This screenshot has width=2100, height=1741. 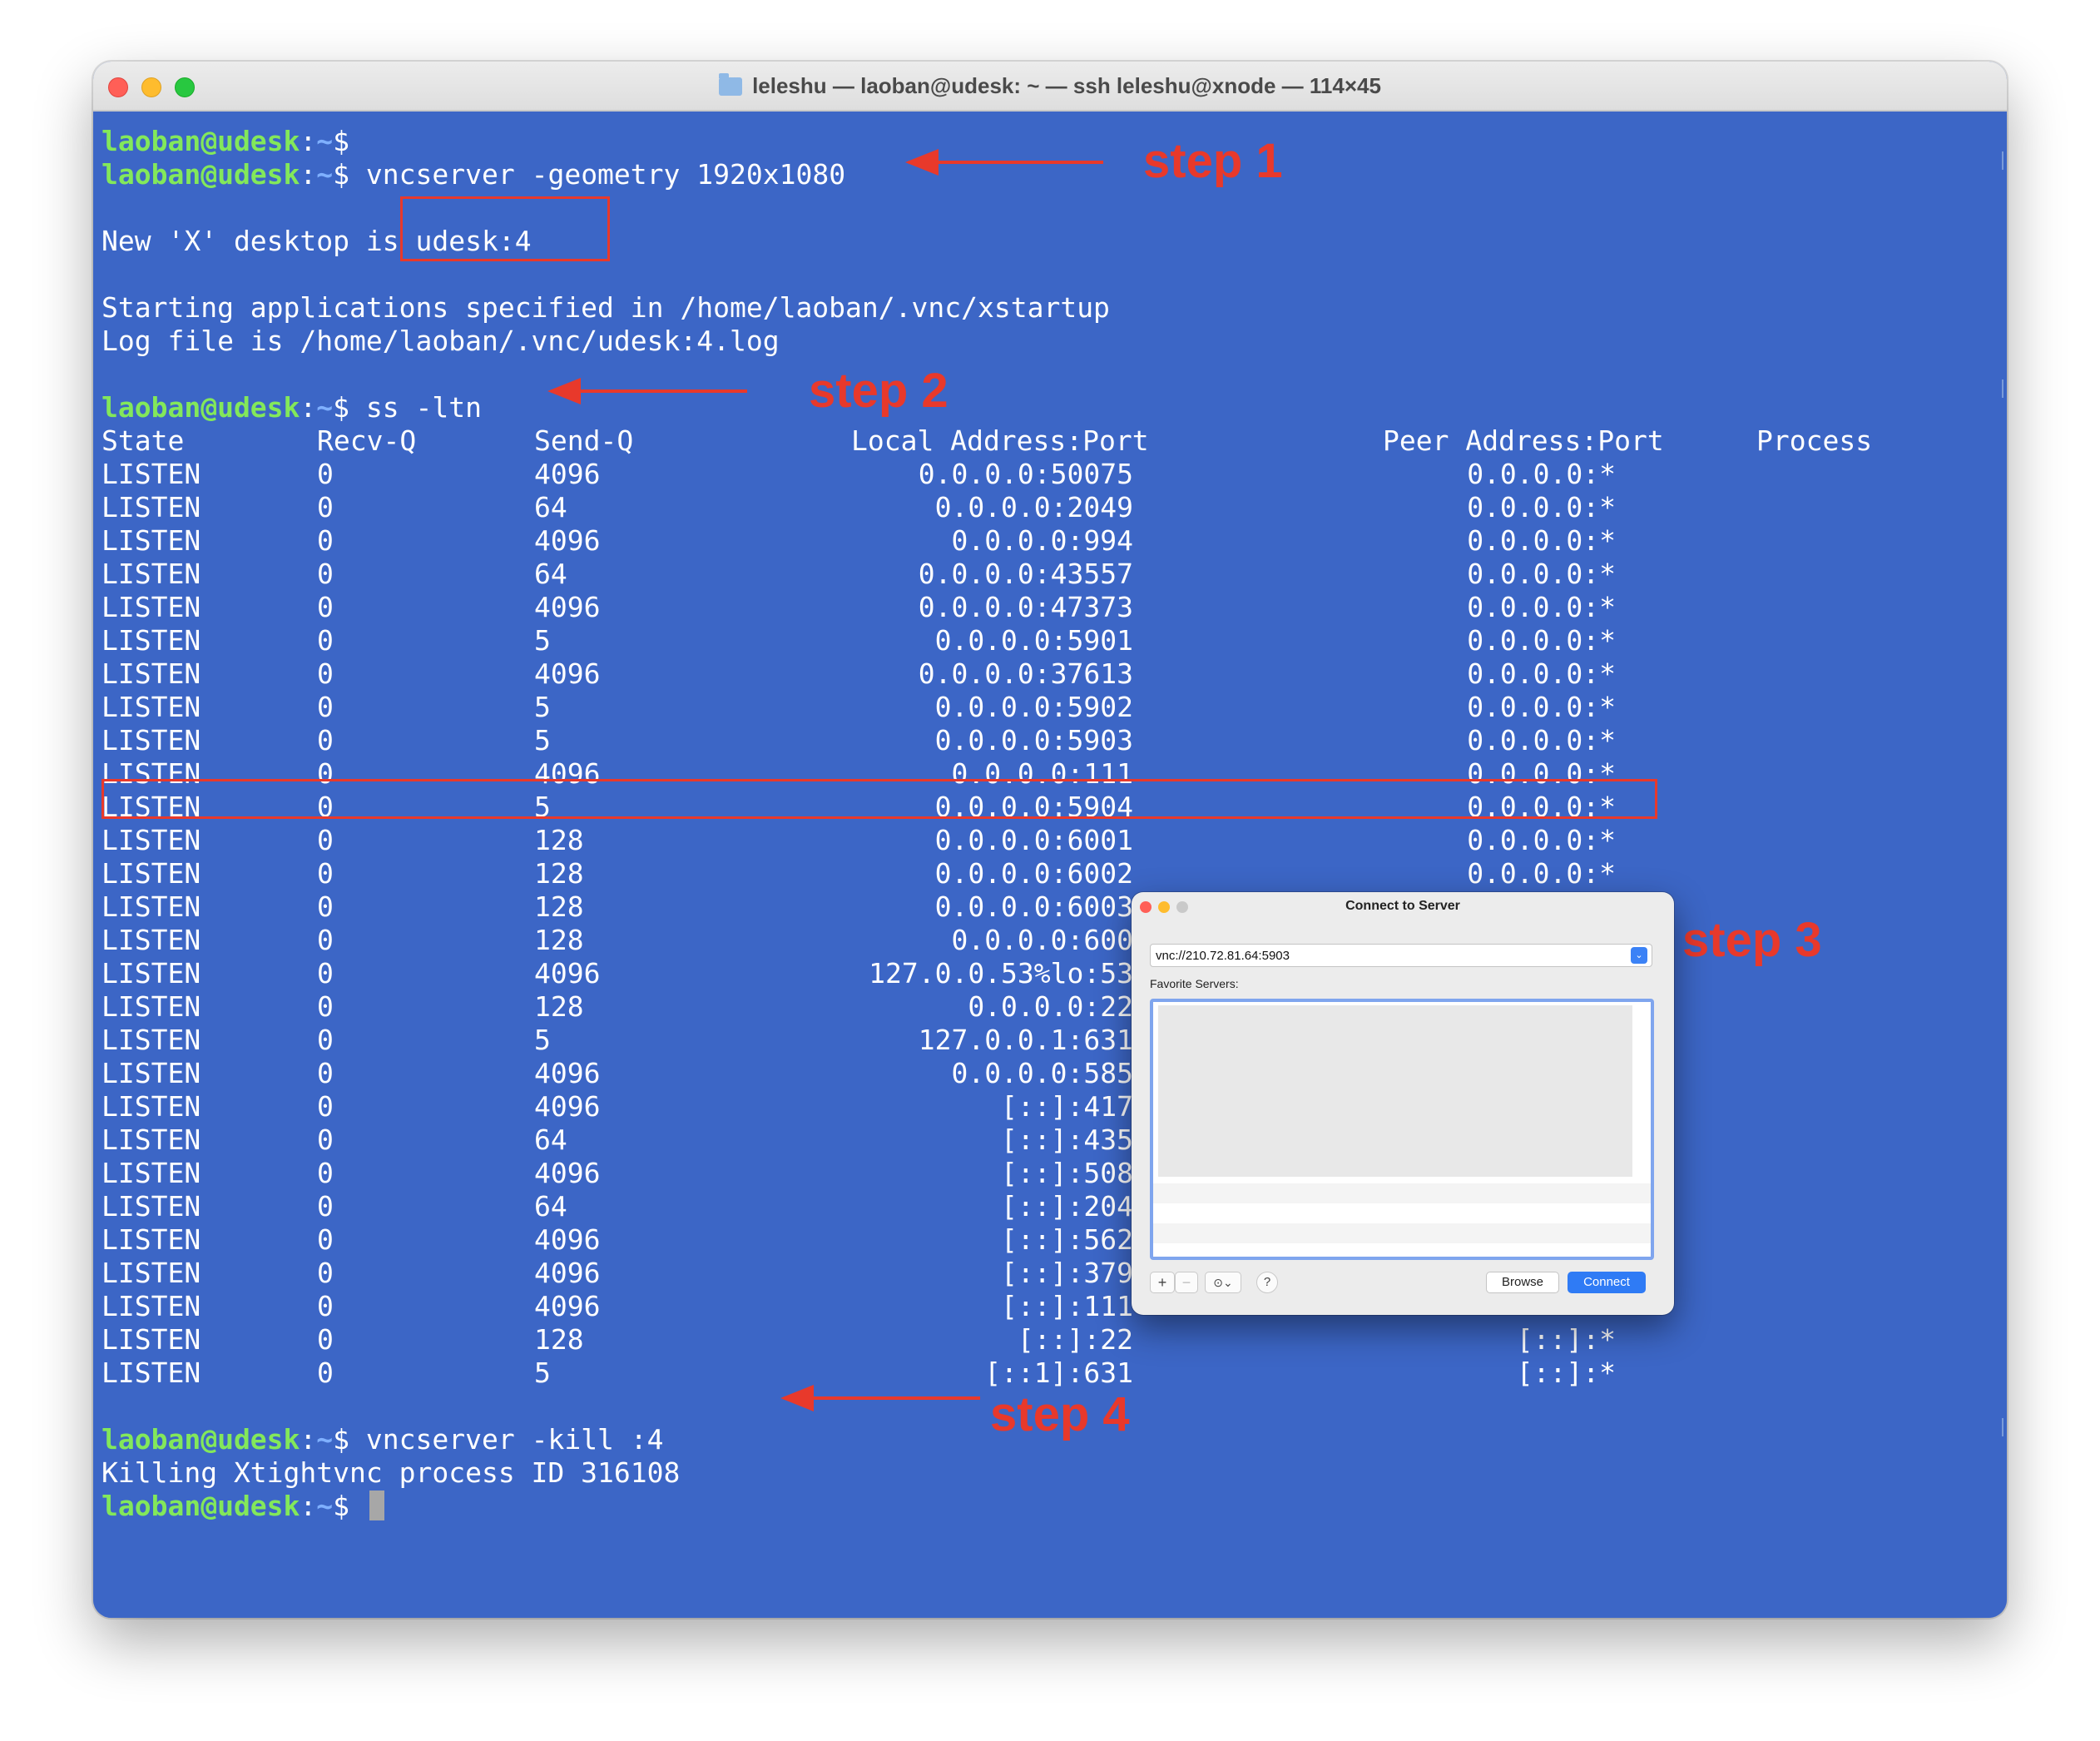 What do you see at coordinates (1213, 161) in the screenshot?
I see `step-1-label: step 1` at bounding box center [1213, 161].